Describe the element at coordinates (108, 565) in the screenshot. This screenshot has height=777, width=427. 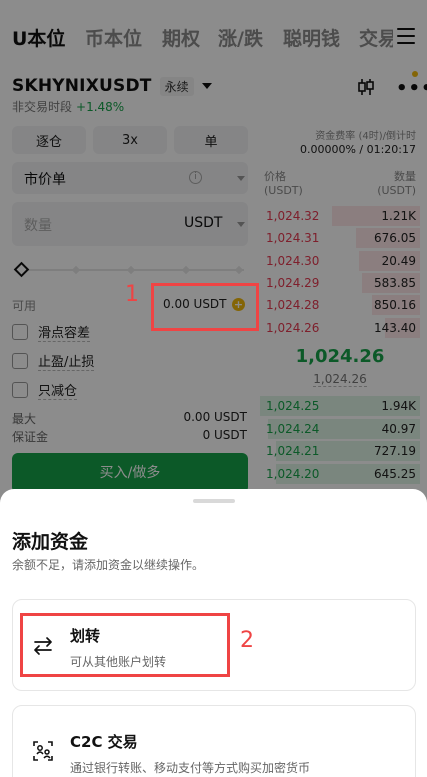
I see `sheet-subtitle: 余额不足，请添加资金以继续操作。` at that location.